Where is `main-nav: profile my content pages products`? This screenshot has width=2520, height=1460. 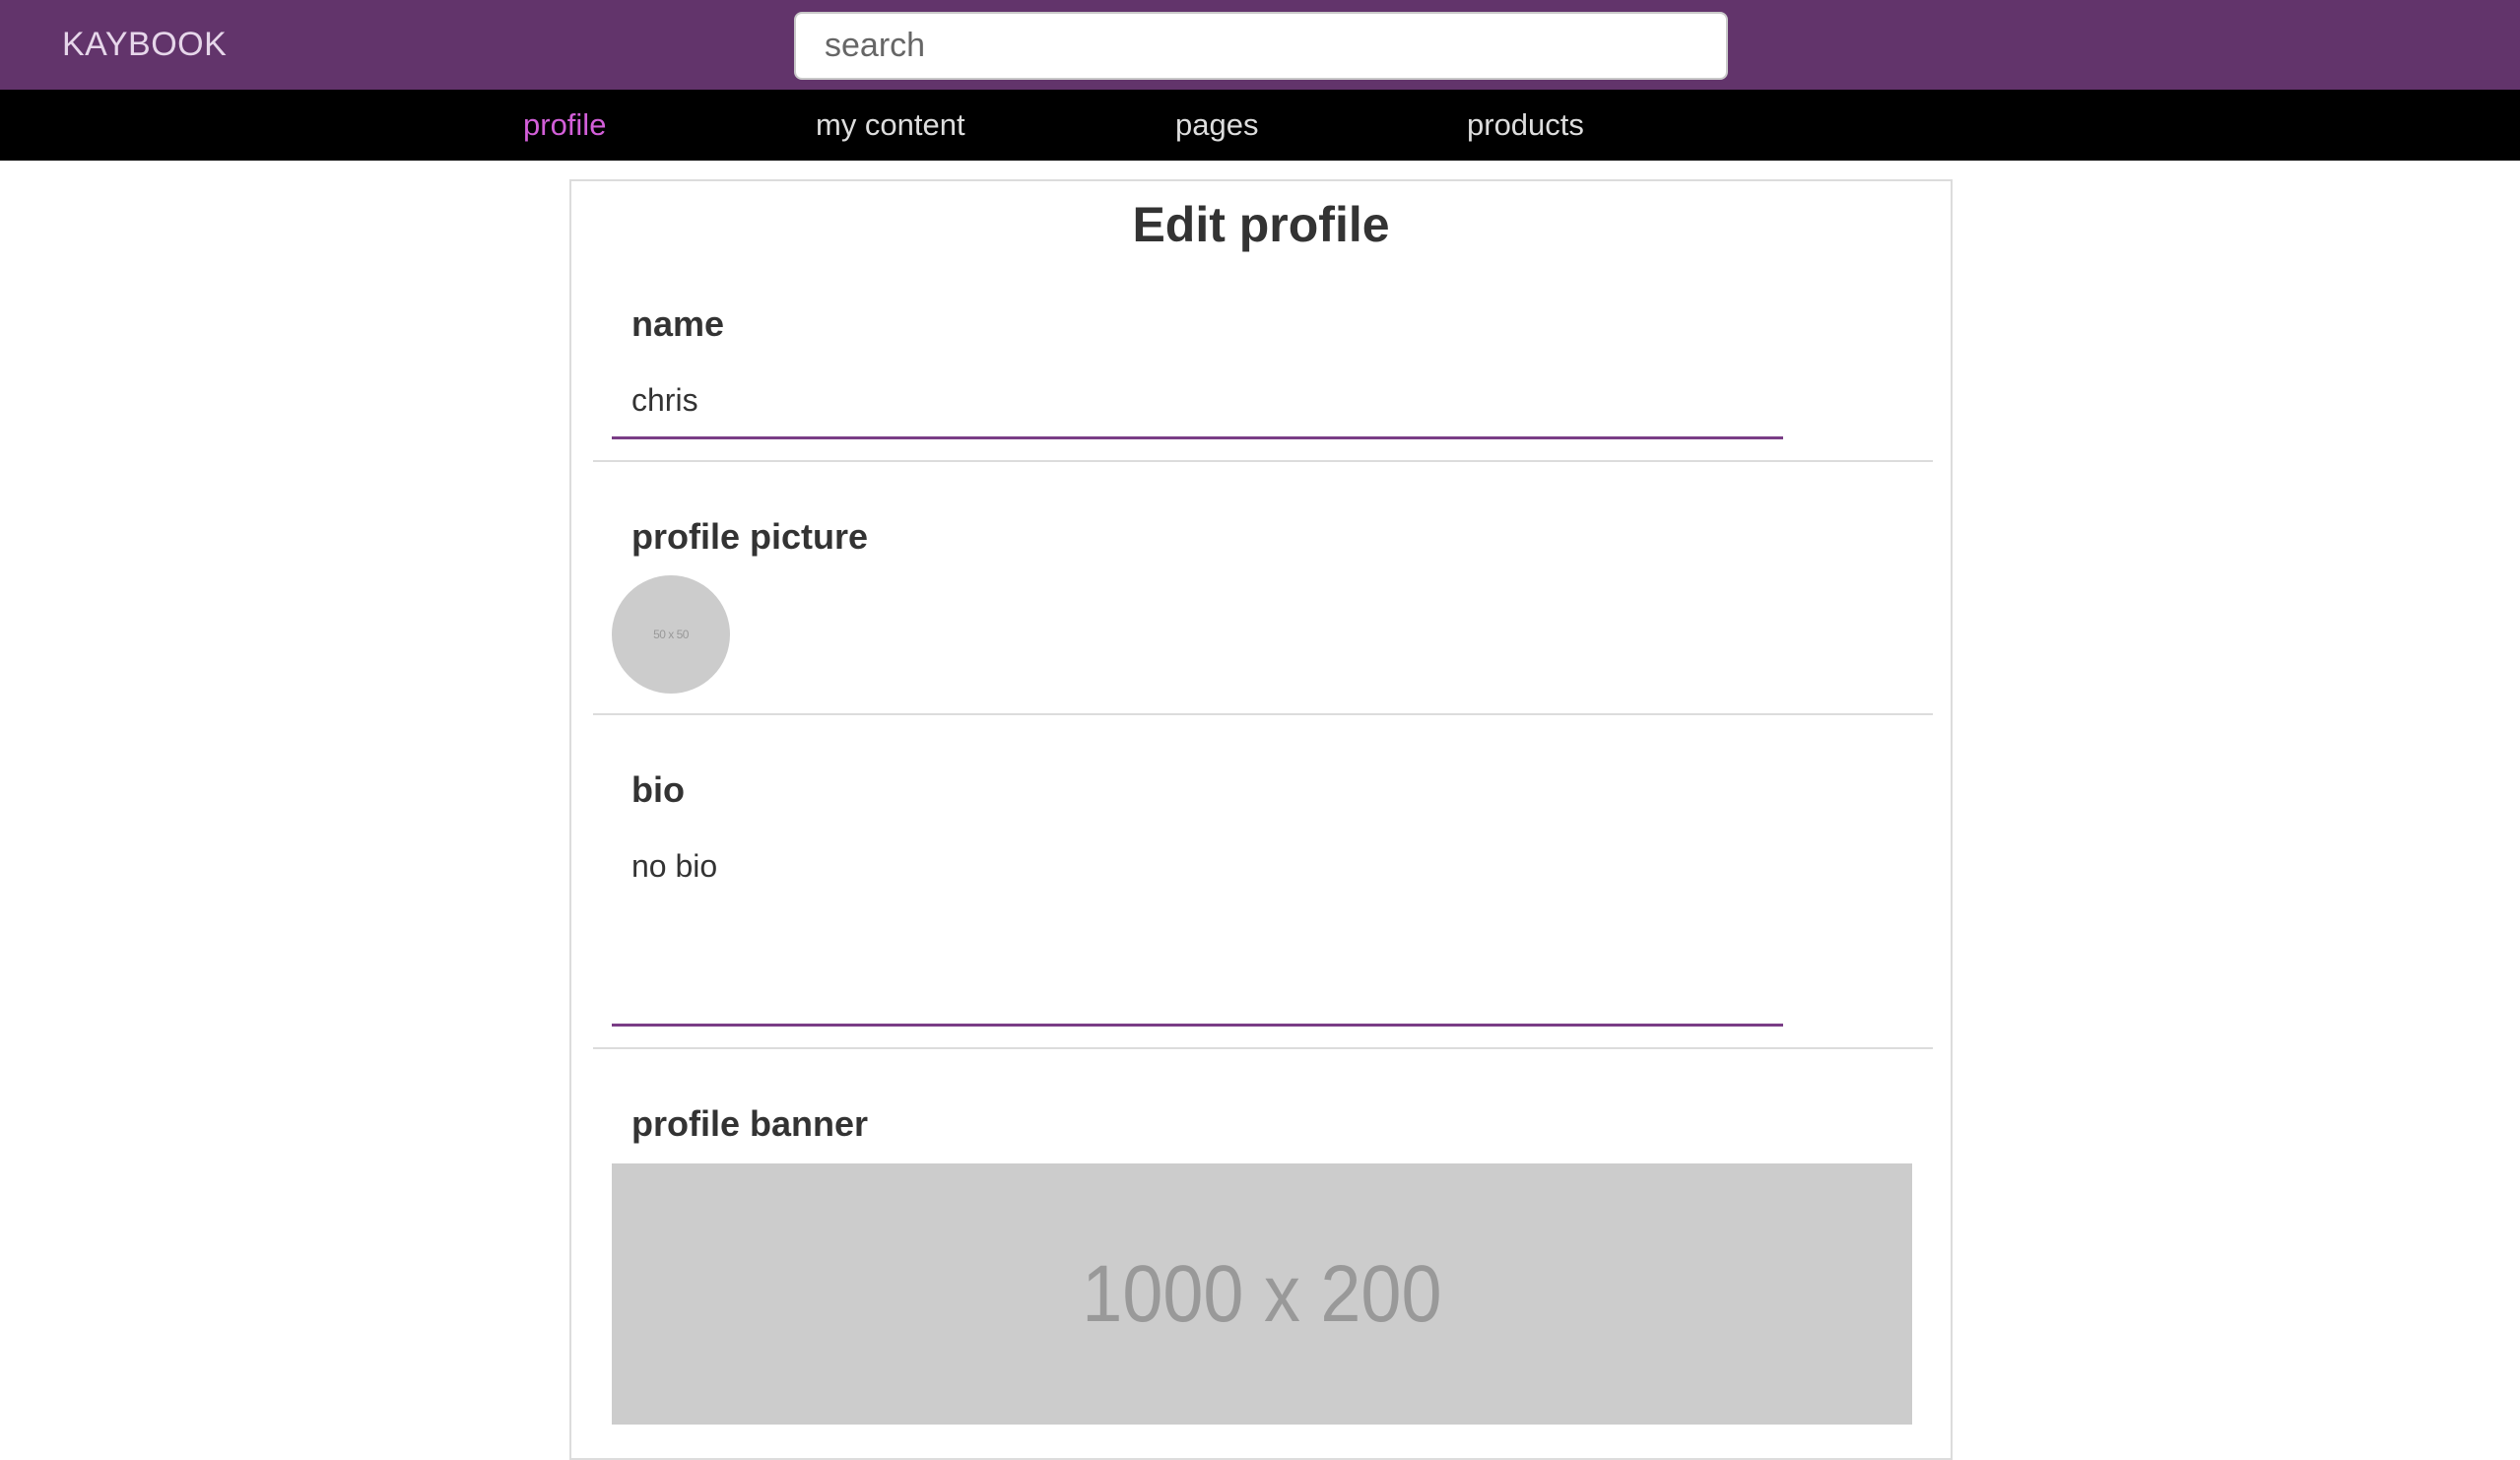
main-nav: profile my content pages products is located at coordinates (1260, 125).